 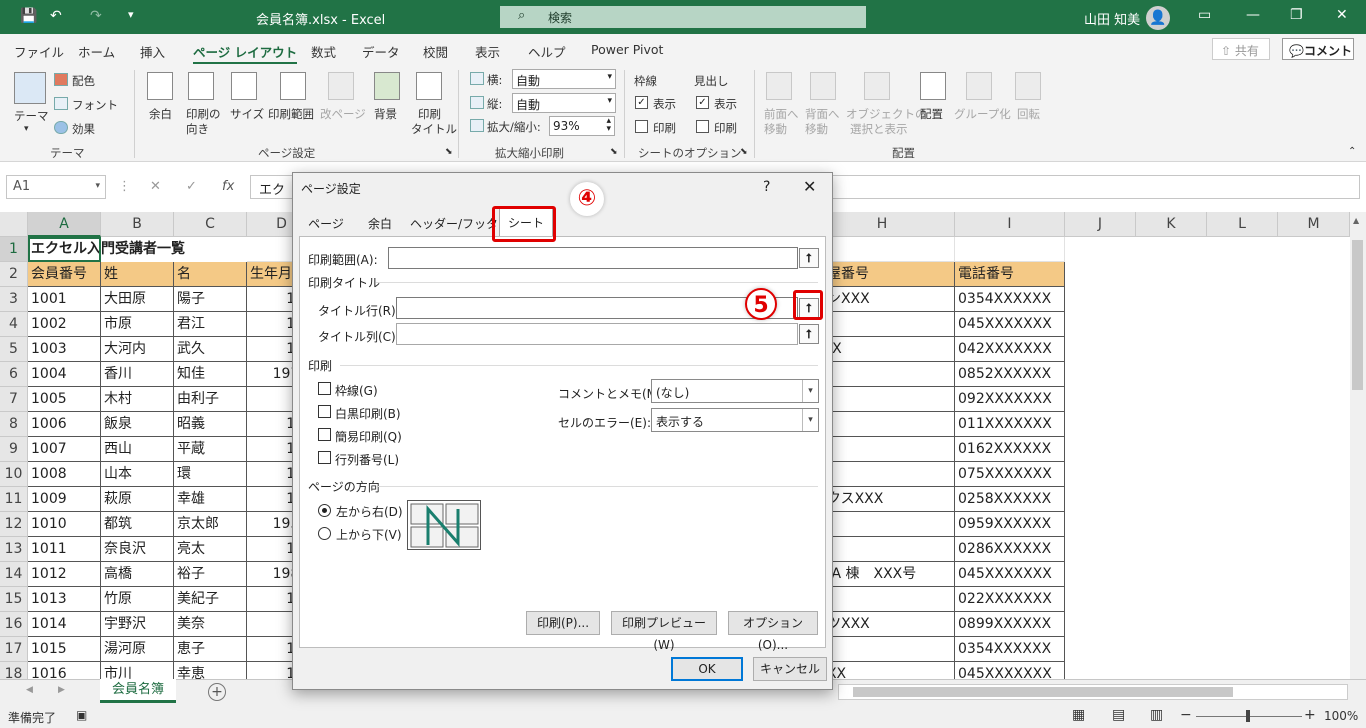 What do you see at coordinates (1357, 315) in the screenshot?
I see `scroll-thumb` at bounding box center [1357, 315].